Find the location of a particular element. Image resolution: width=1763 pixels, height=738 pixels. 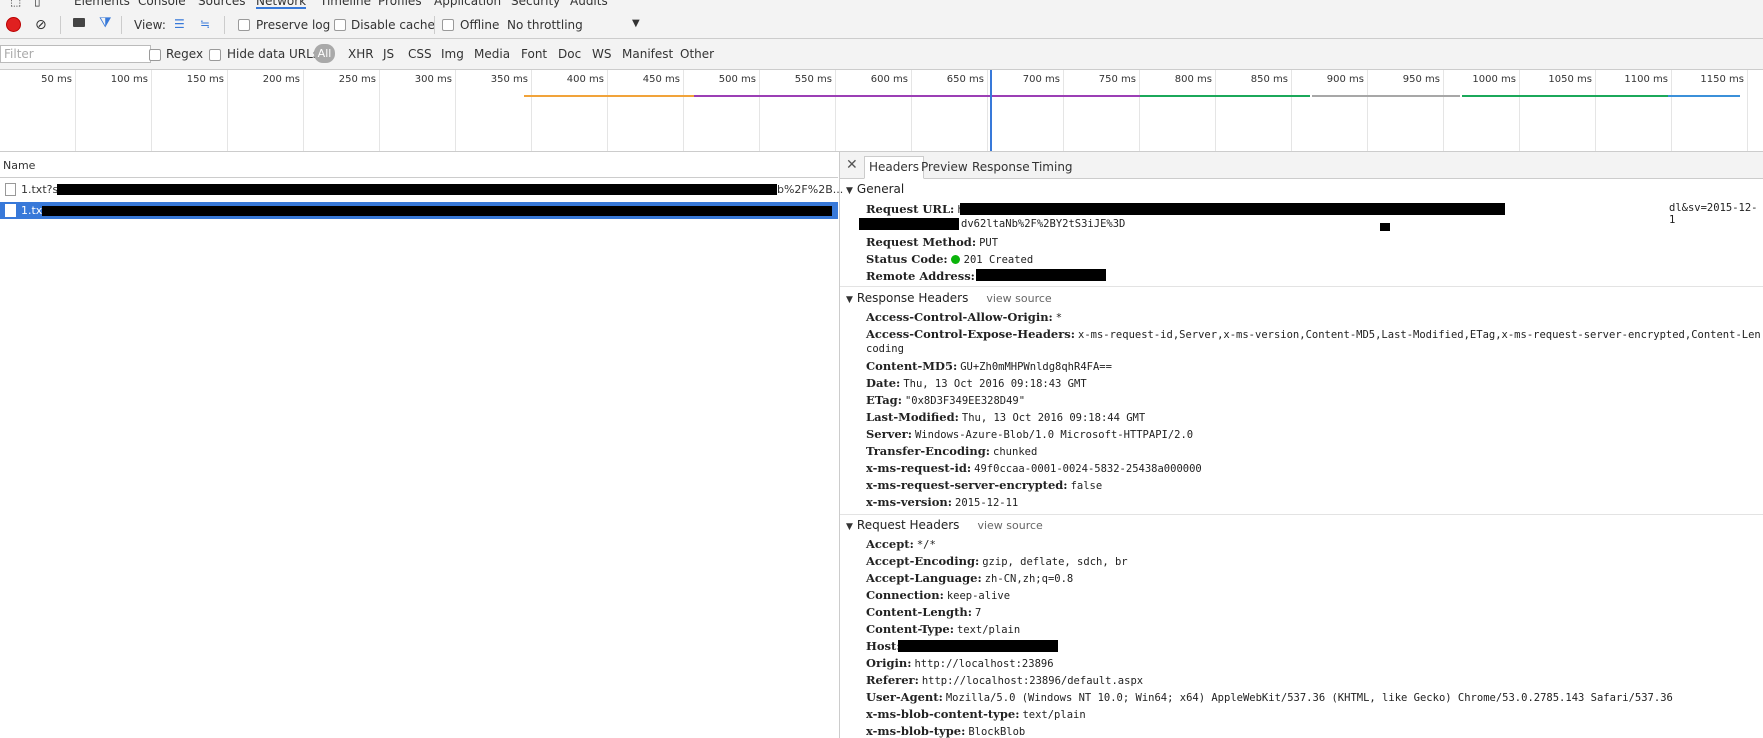

request-headers-section-title: ▼ Request Headers view source is located at coordinates (944, 525).